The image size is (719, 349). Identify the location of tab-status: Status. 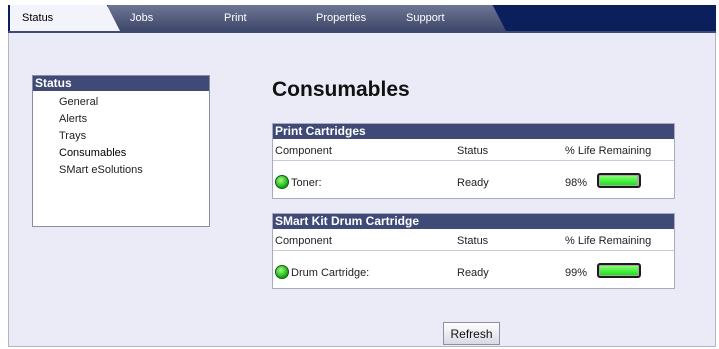
(65, 18).